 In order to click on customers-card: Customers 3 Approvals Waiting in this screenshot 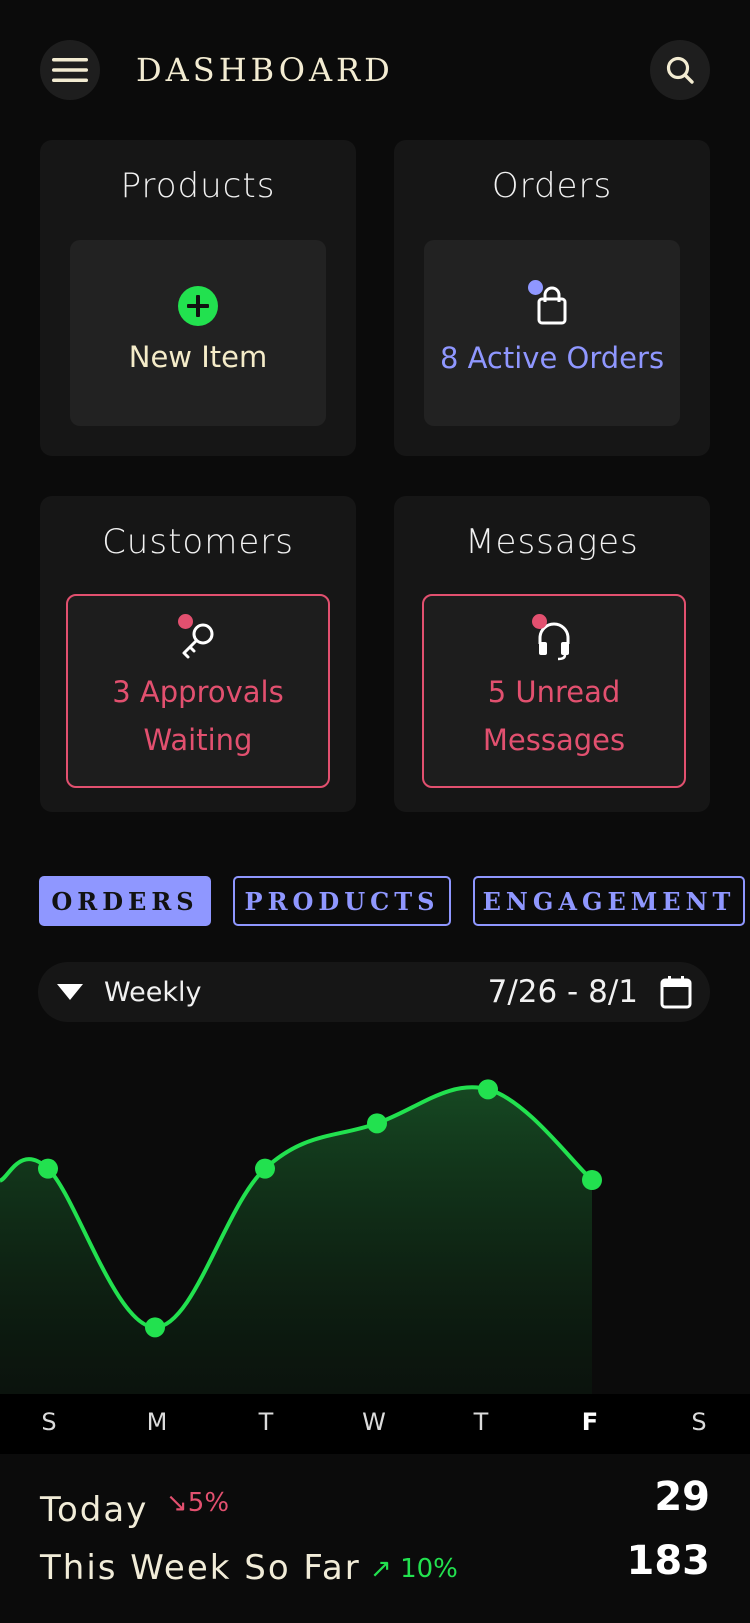, I will do `click(198, 654)`.